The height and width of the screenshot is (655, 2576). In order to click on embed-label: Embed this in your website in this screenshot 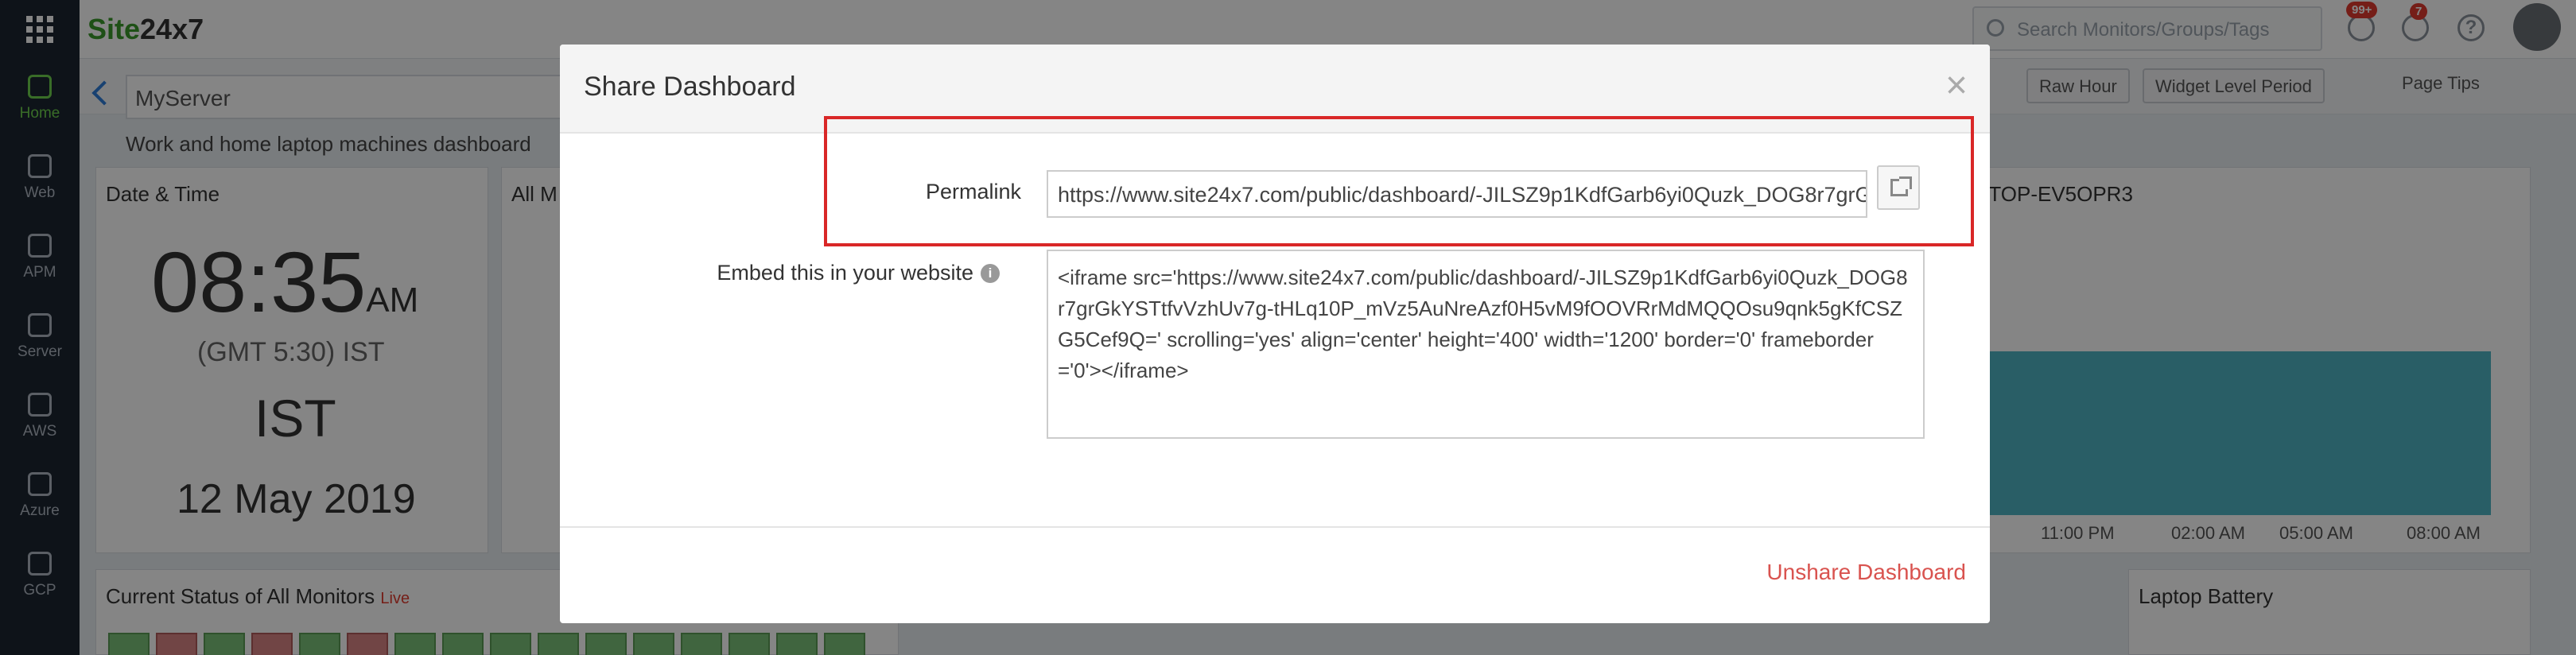, I will do `click(845, 273)`.